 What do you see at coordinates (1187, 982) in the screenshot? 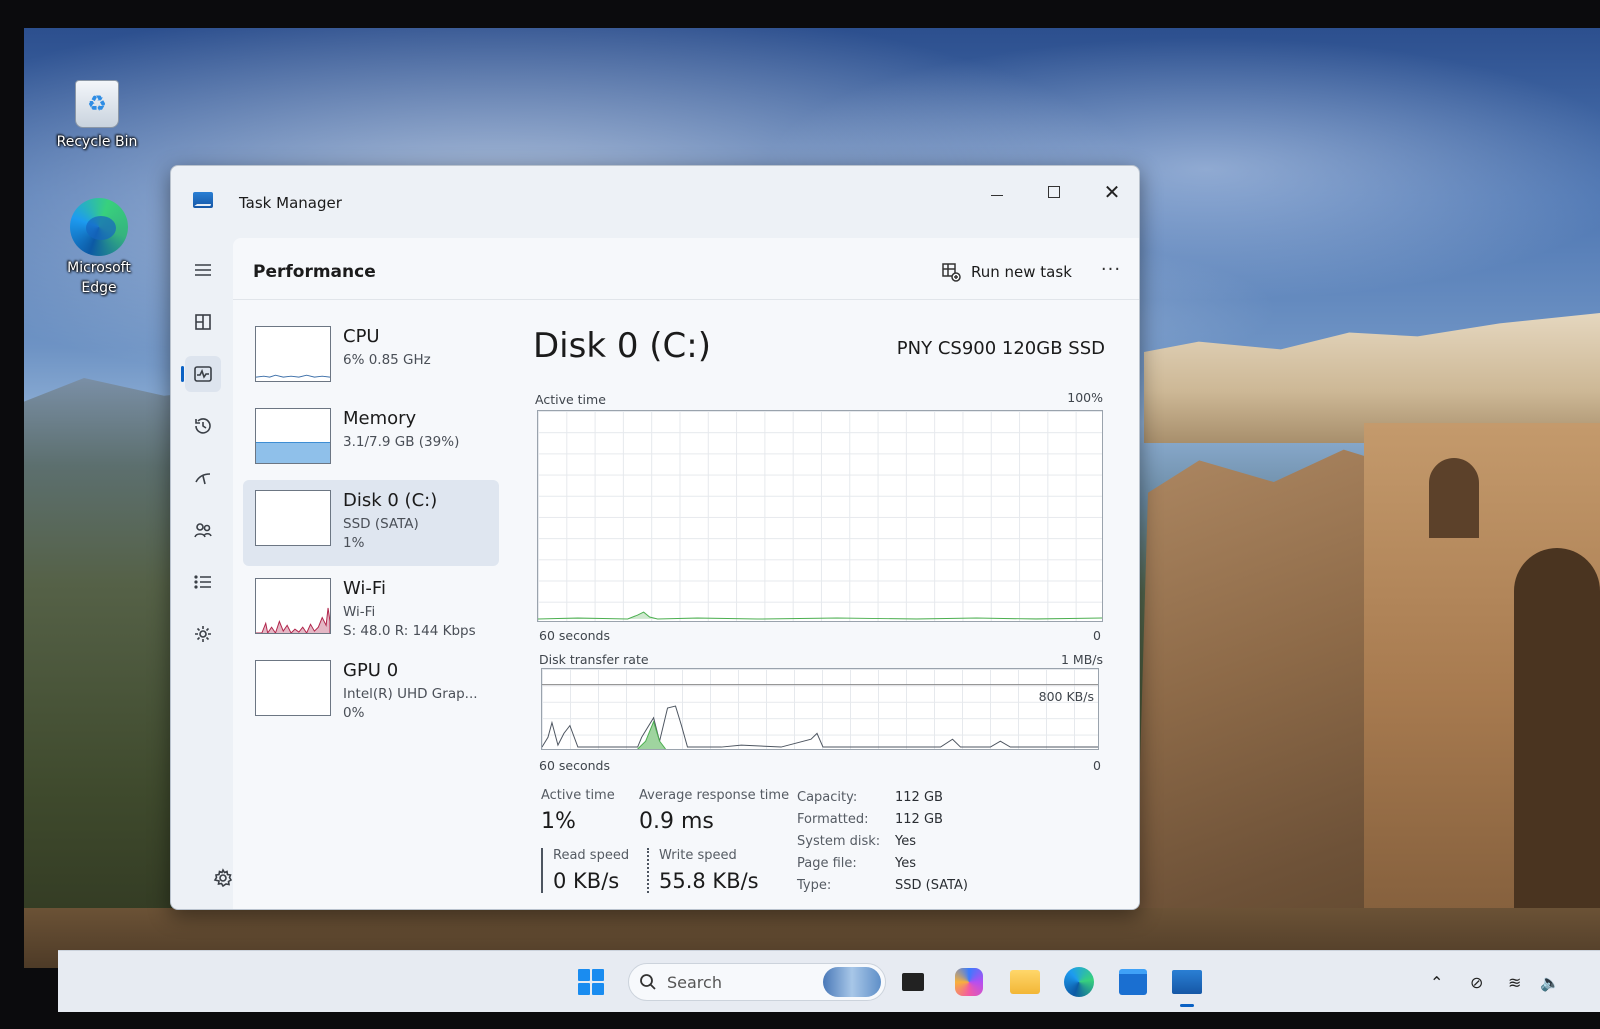
I see `task-manager-icon` at bounding box center [1187, 982].